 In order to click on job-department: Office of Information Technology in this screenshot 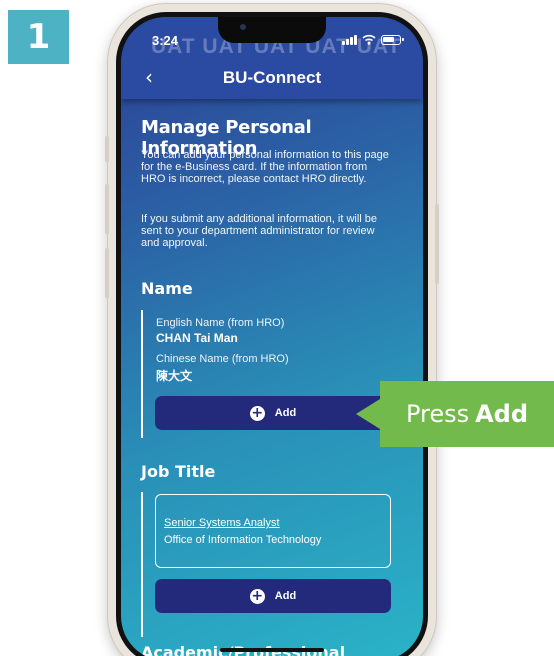, I will do `click(243, 540)`.